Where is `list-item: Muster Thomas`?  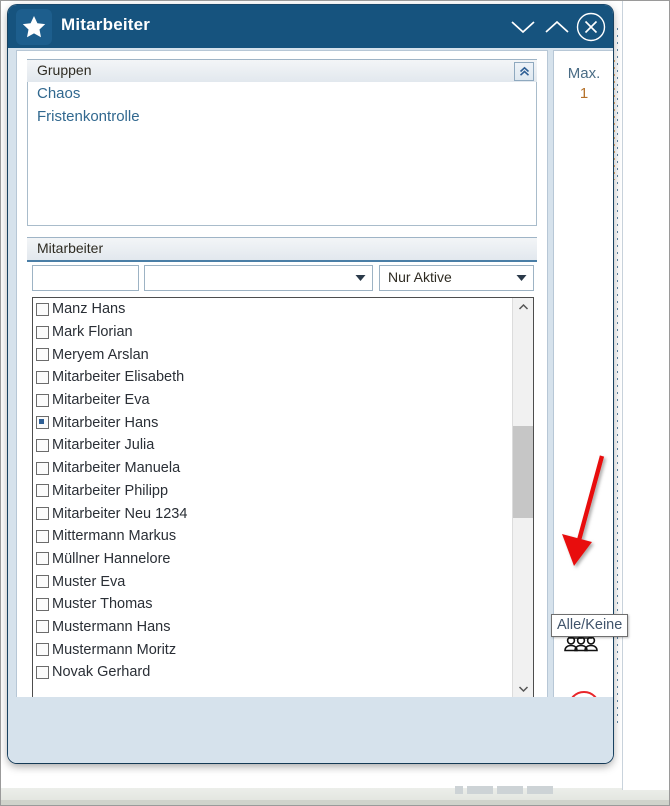
list-item: Muster Thomas is located at coordinates (272, 604).